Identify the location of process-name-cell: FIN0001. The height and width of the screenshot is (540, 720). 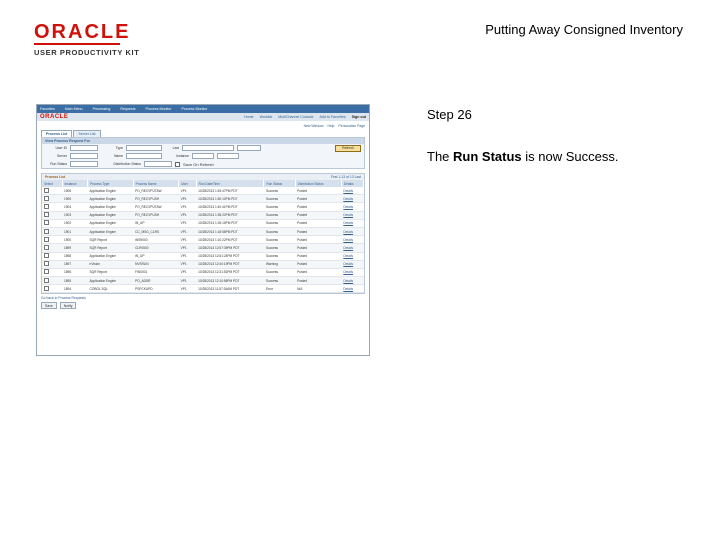
(156, 273).